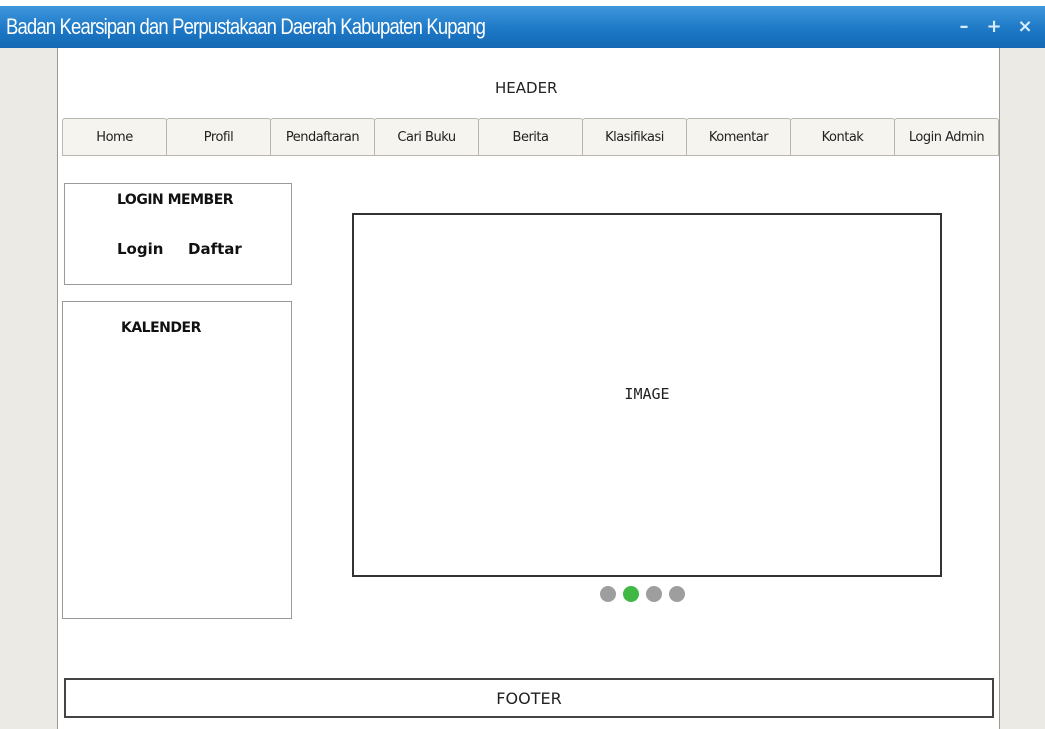  I want to click on nav-divider, so click(530, 155).